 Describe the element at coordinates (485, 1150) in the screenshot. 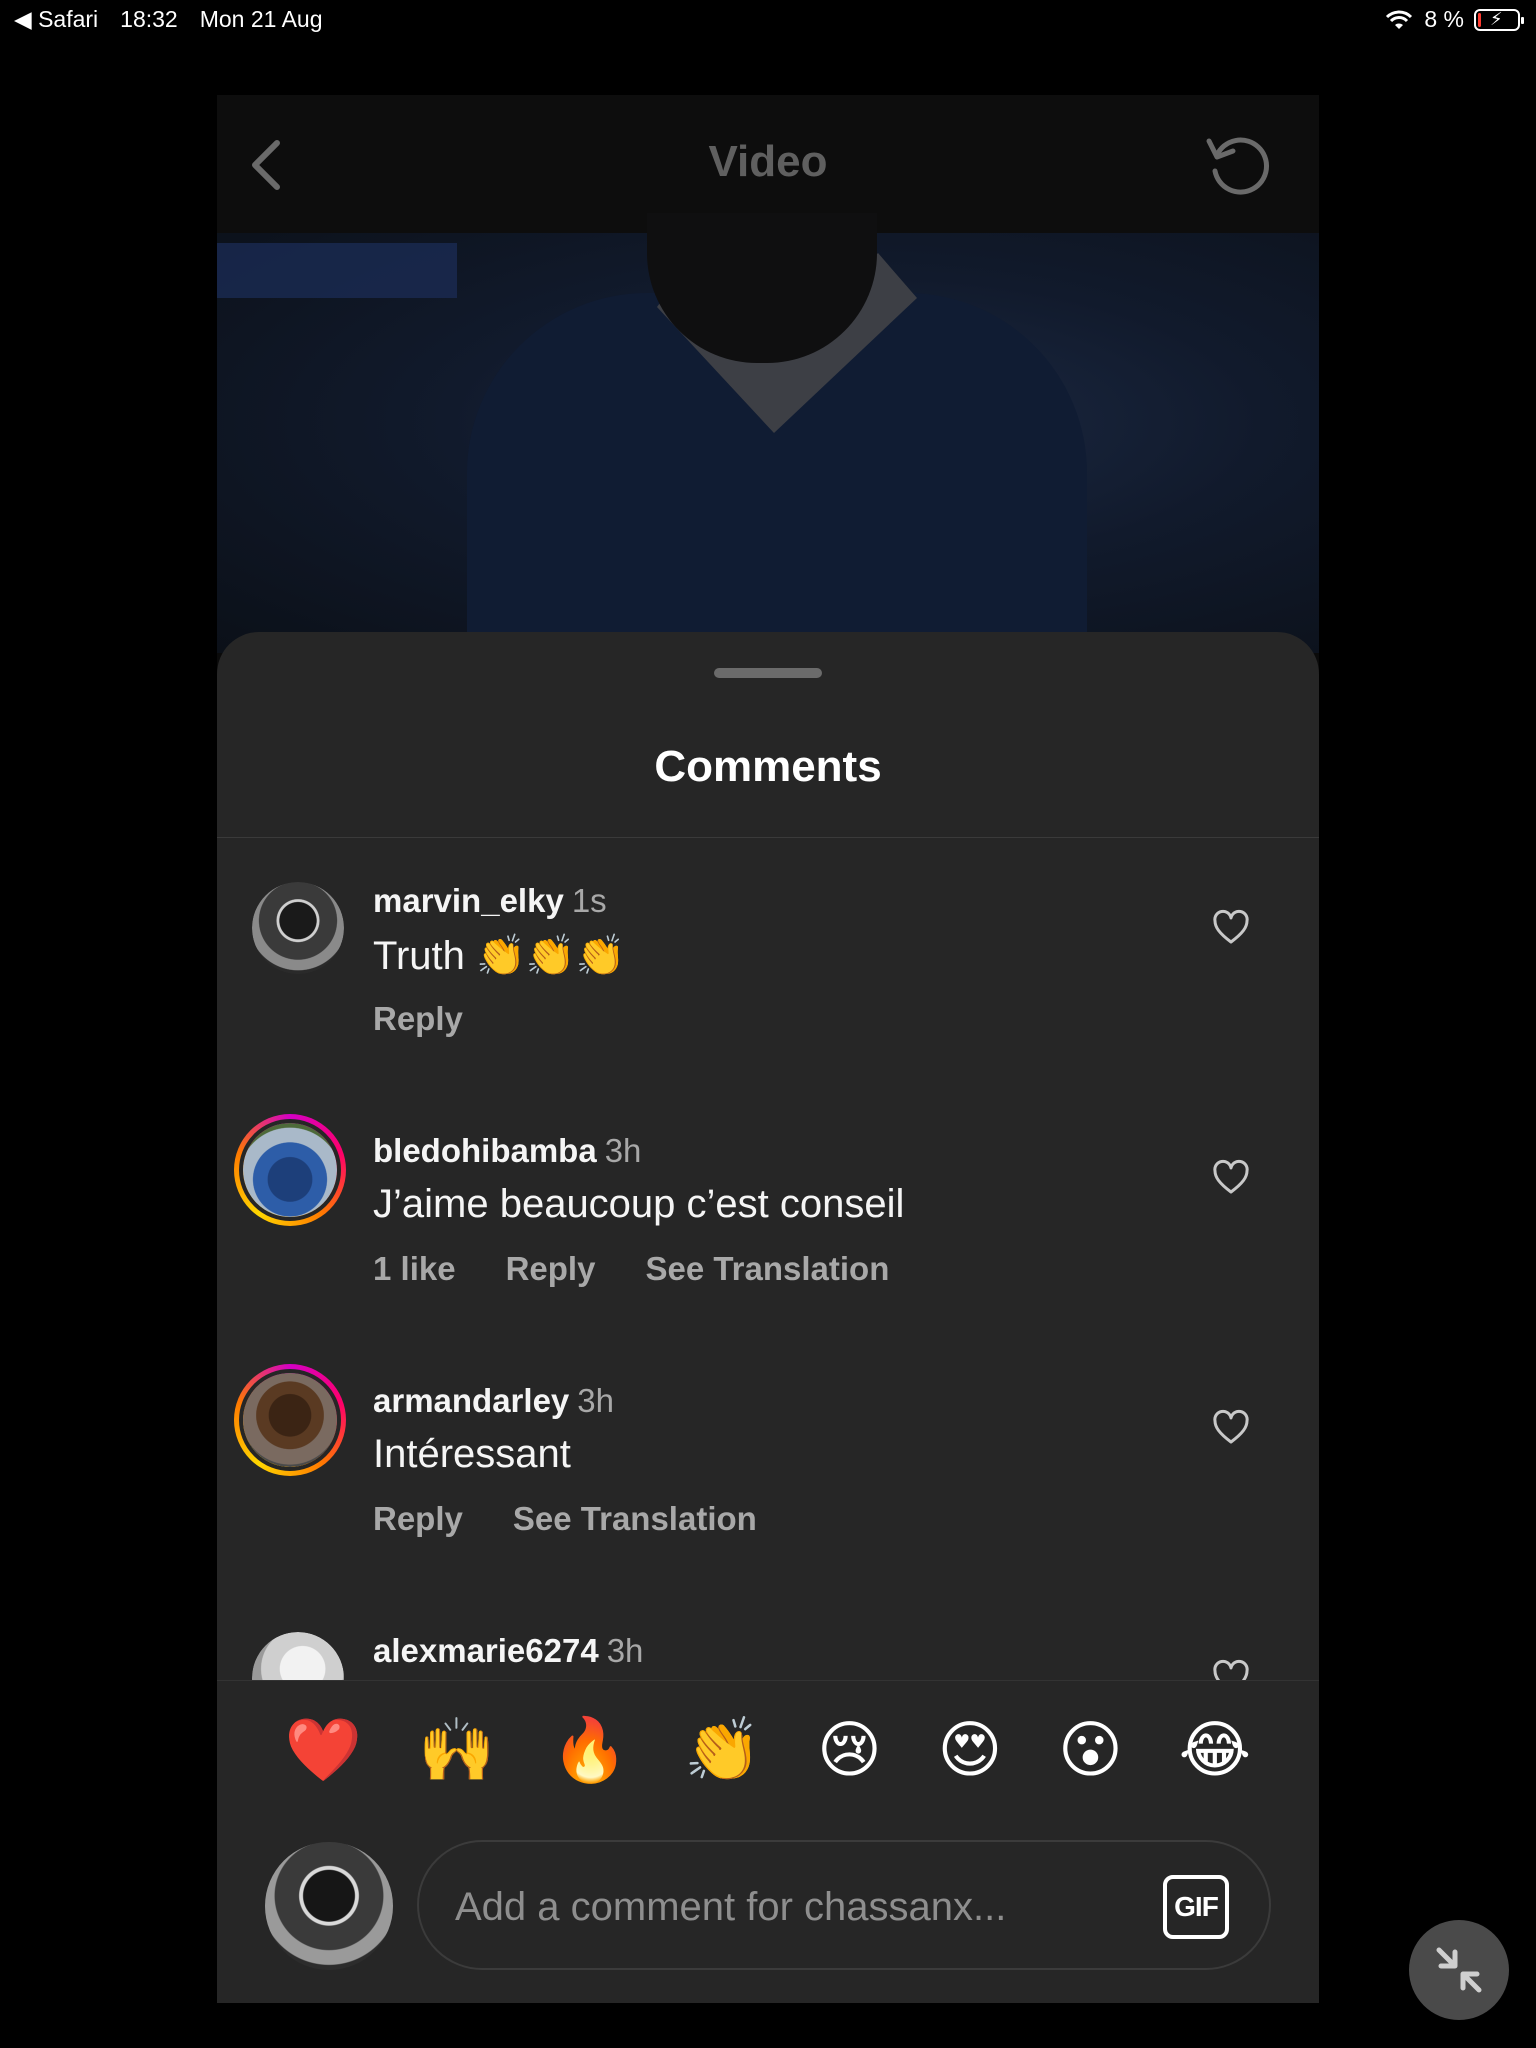

I see `comment-username: bledohibamba` at that location.